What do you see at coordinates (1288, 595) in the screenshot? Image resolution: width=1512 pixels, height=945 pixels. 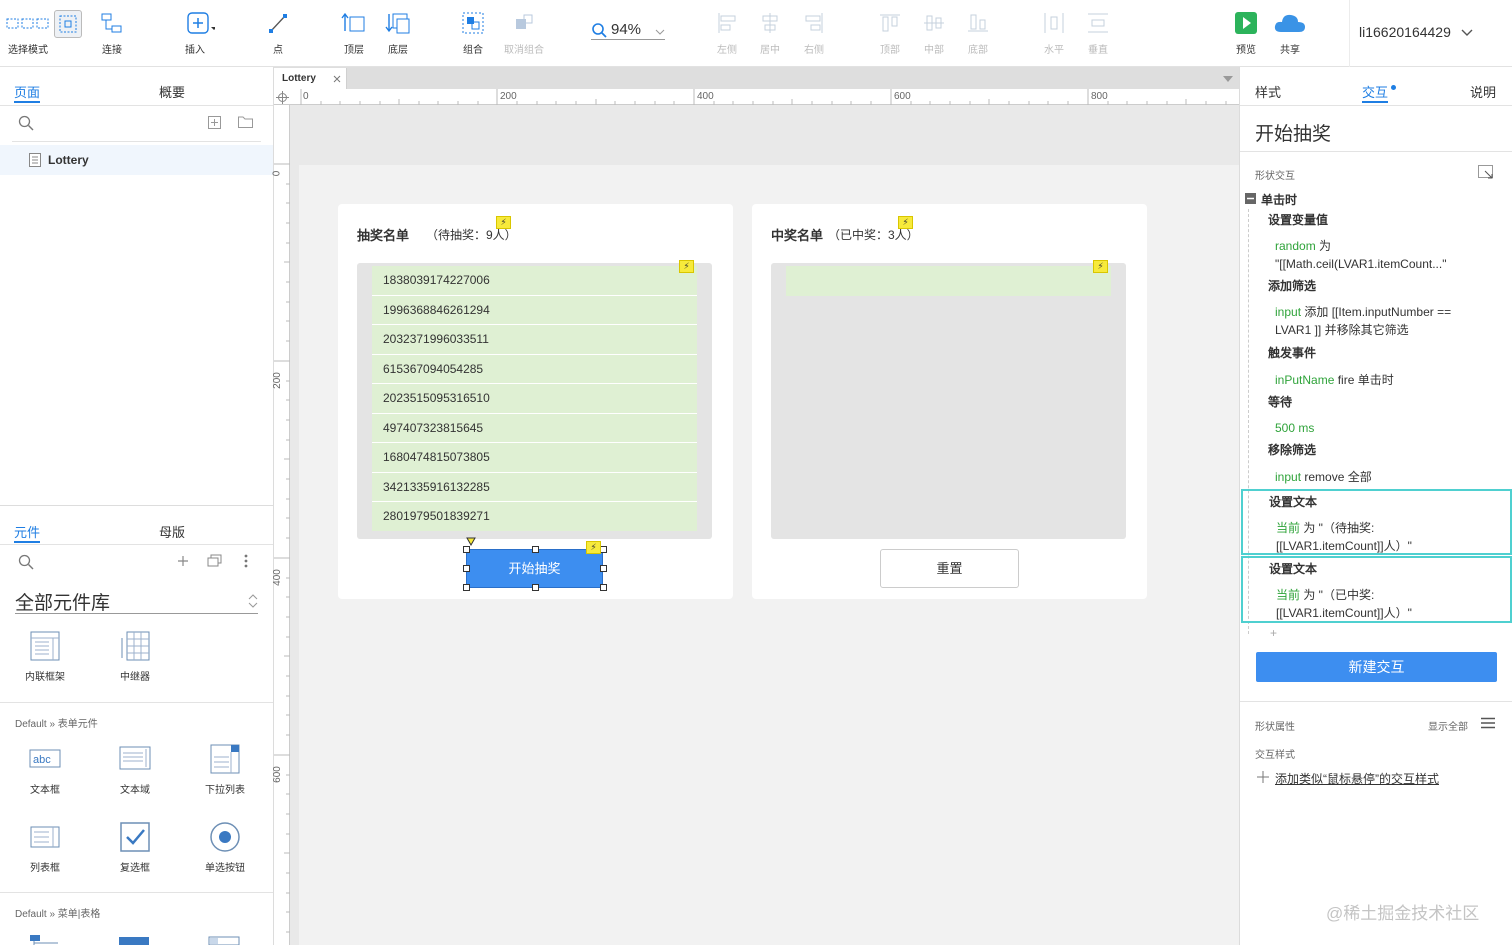 I see `action-target: 当前` at bounding box center [1288, 595].